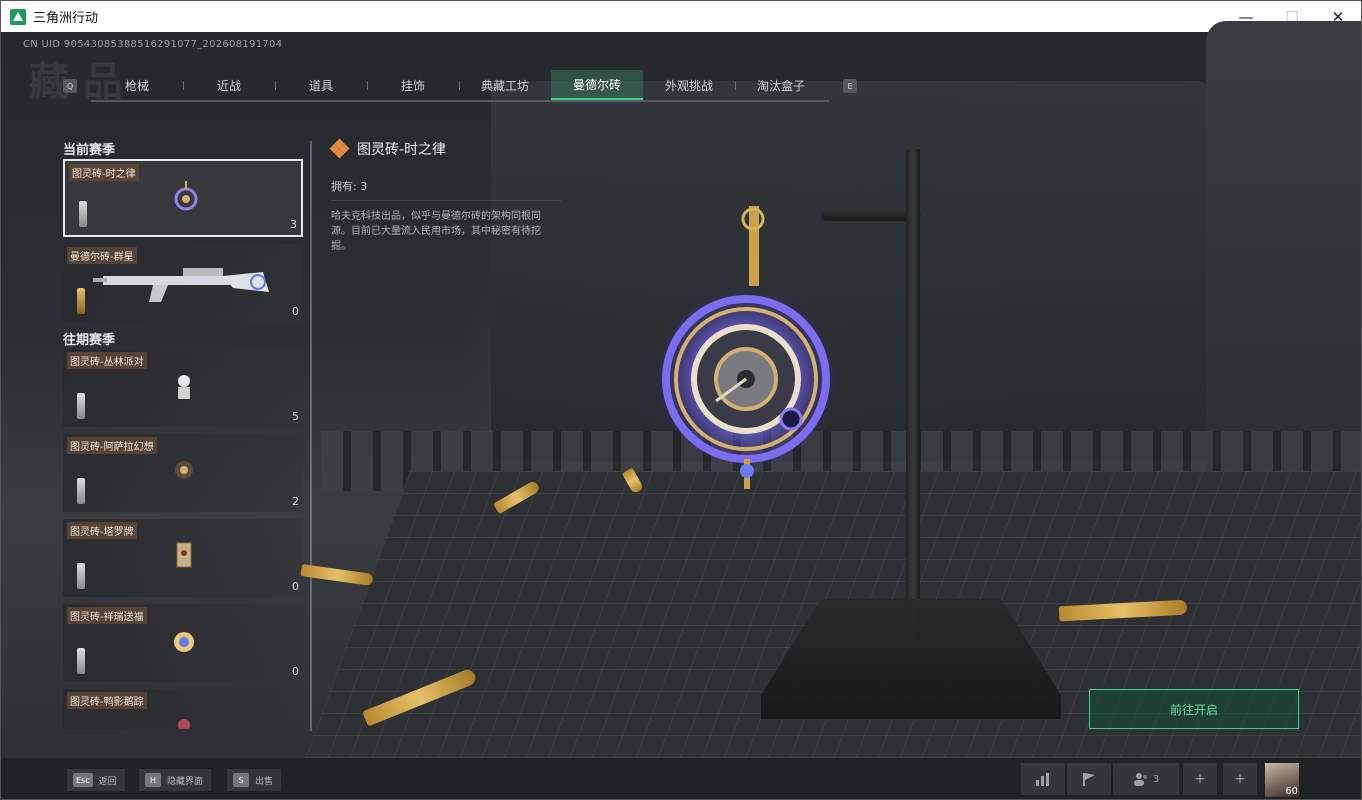 This screenshot has width=1362, height=800. I want to click on detail-title: 图灵砖-时之律, so click(402, 150).